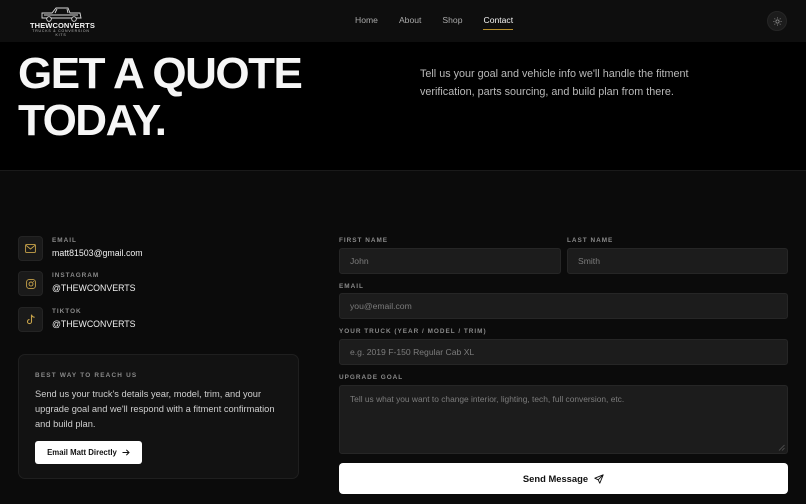  I want to click on email-input: you@email.com, so click(563, 306).